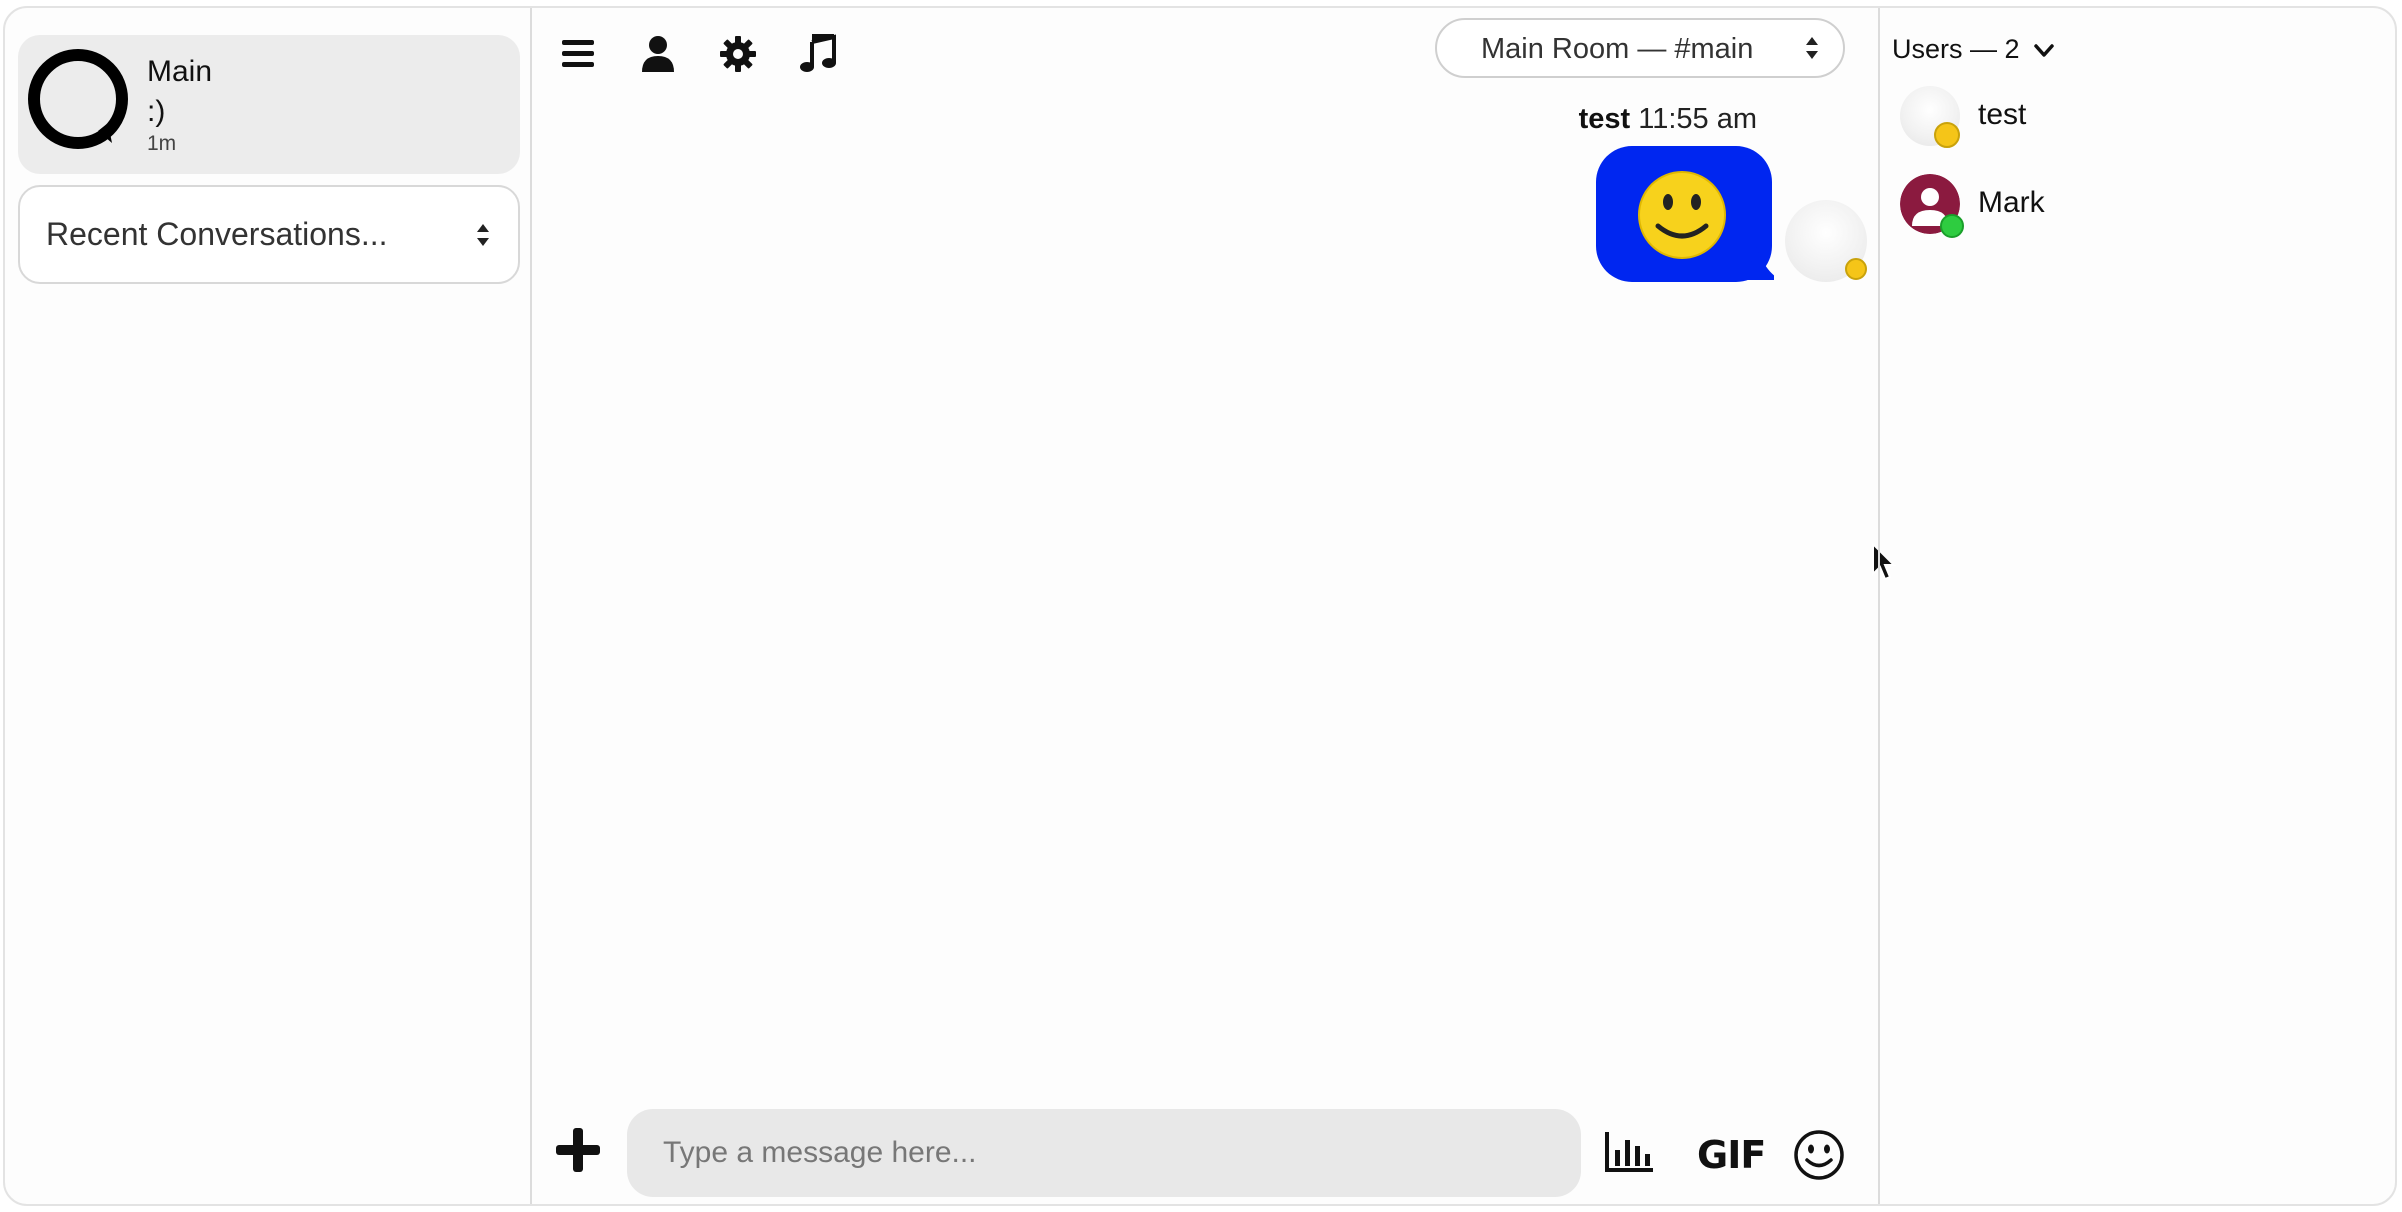 This screenshot has width=2402, height=1212. I want to click on smiley-emoji-icon, so click(1682, 215).